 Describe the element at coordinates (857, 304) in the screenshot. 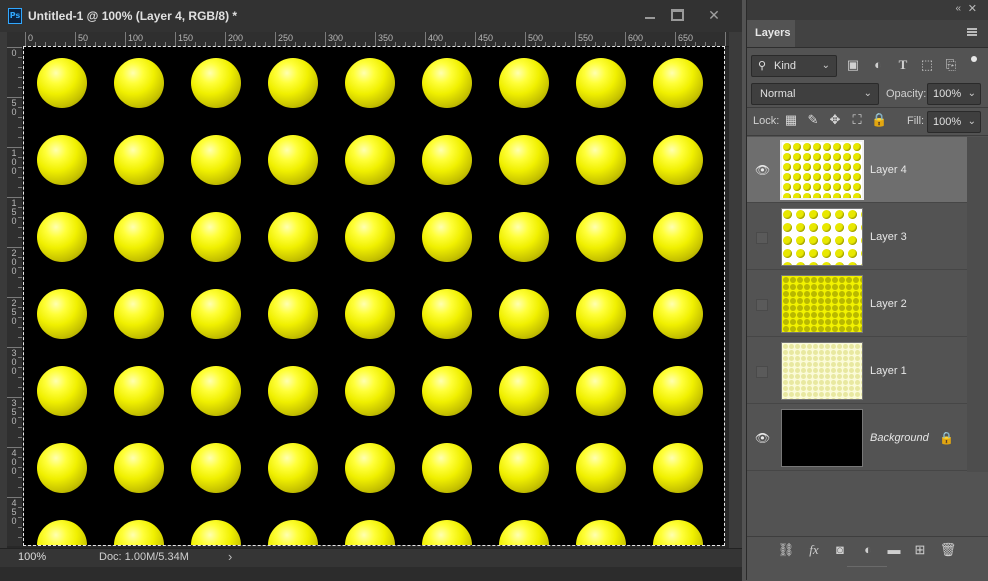

I see `layer-row-layer-2: Layer 2` at that location.